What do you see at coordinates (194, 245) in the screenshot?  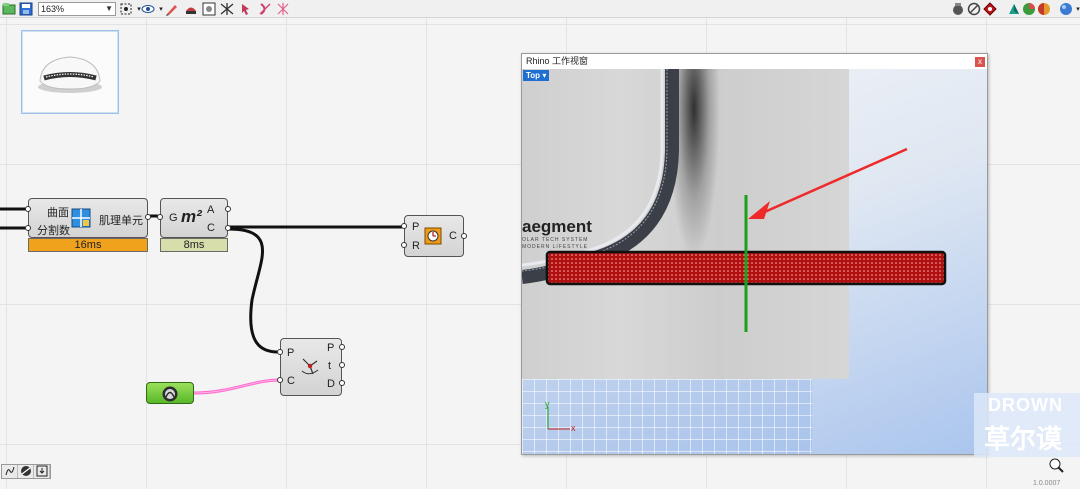 I see `timer-bar: 8ms` at bounding box center [194, 245].